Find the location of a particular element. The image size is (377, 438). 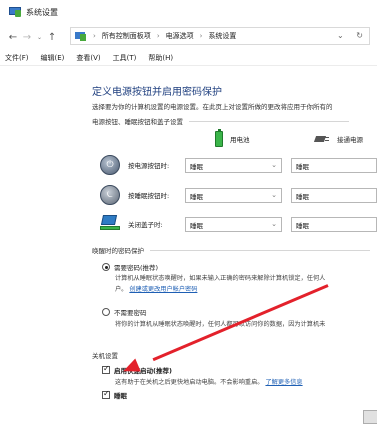

lid-close-plugged-value: 睡眠 is located at coordinates (302, 225).